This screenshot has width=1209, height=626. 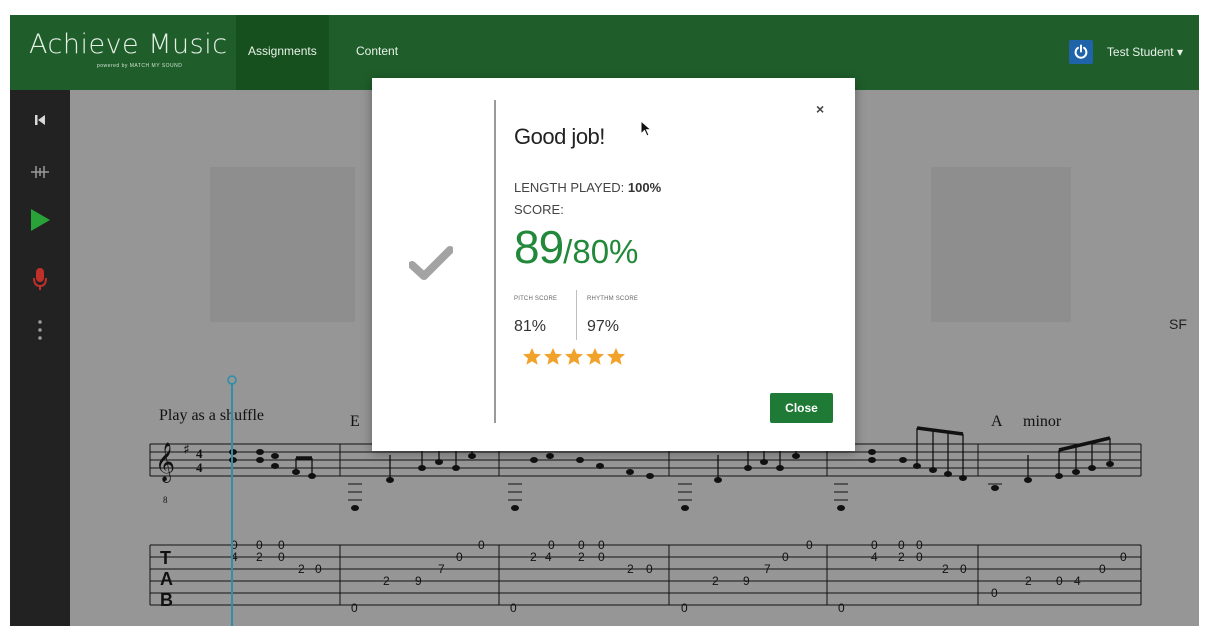 I want to click on svg-text: A, so click(x=166, y=579).